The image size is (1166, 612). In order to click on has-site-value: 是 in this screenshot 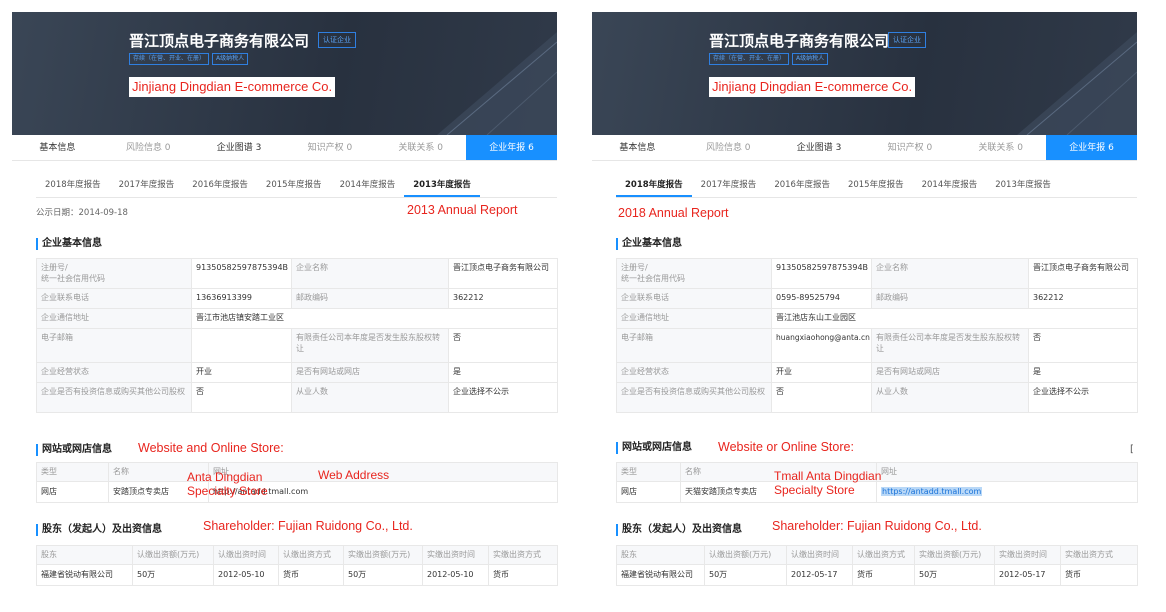, I will do `click(1083, 372)`.